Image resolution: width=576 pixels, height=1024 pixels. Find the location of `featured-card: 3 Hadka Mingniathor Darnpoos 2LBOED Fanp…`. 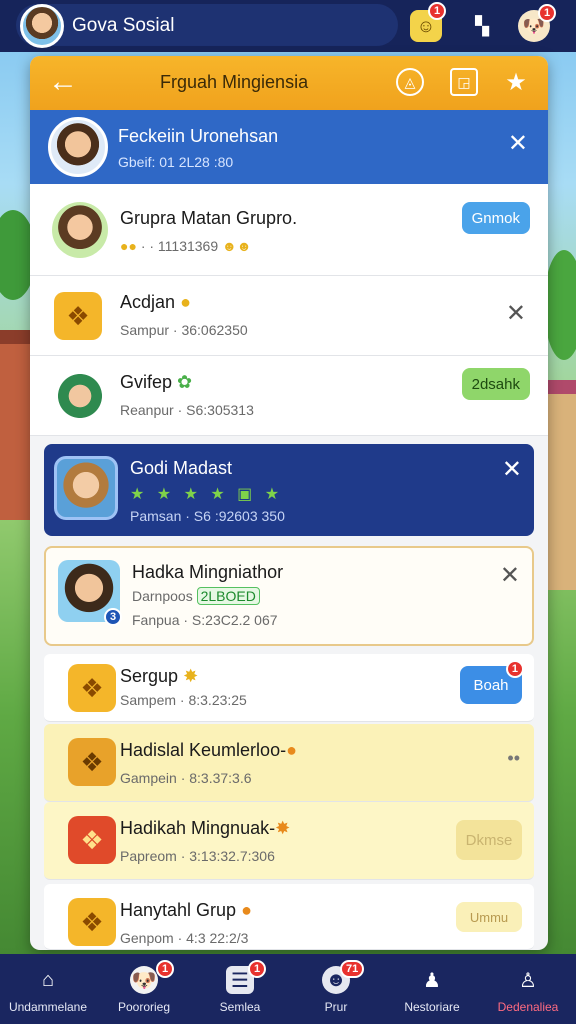

featured-card: 3 Hadka Mingniathor Darnpoos 2LBOED Fanp… is located at coordinates (289, 596).